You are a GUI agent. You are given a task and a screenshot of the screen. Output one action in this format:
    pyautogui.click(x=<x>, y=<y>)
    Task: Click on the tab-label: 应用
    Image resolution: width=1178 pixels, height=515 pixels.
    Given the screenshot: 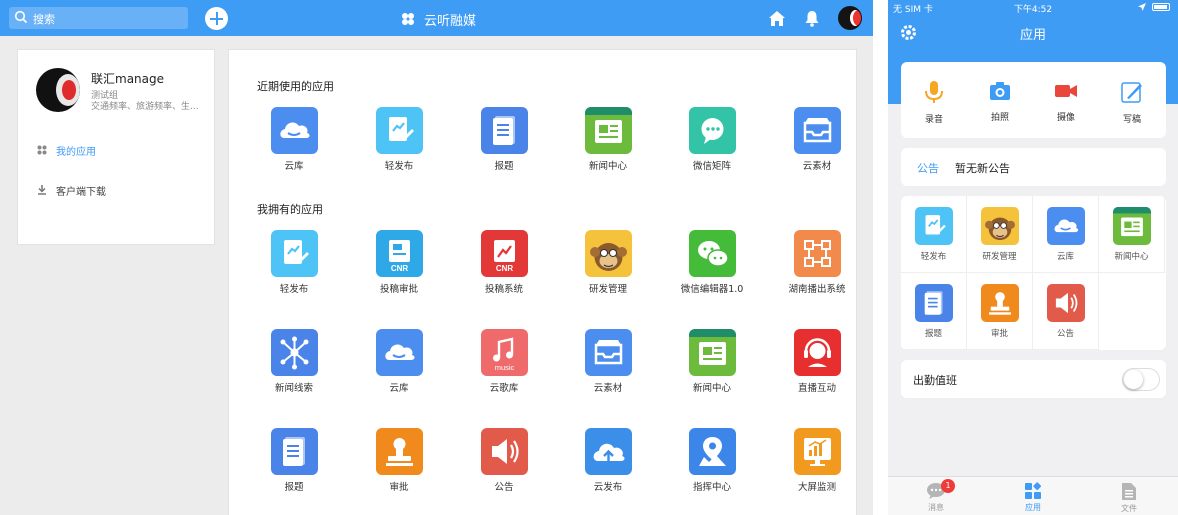 What is the action you would take?
    pyautogui.click(x=1033, y=507)
    